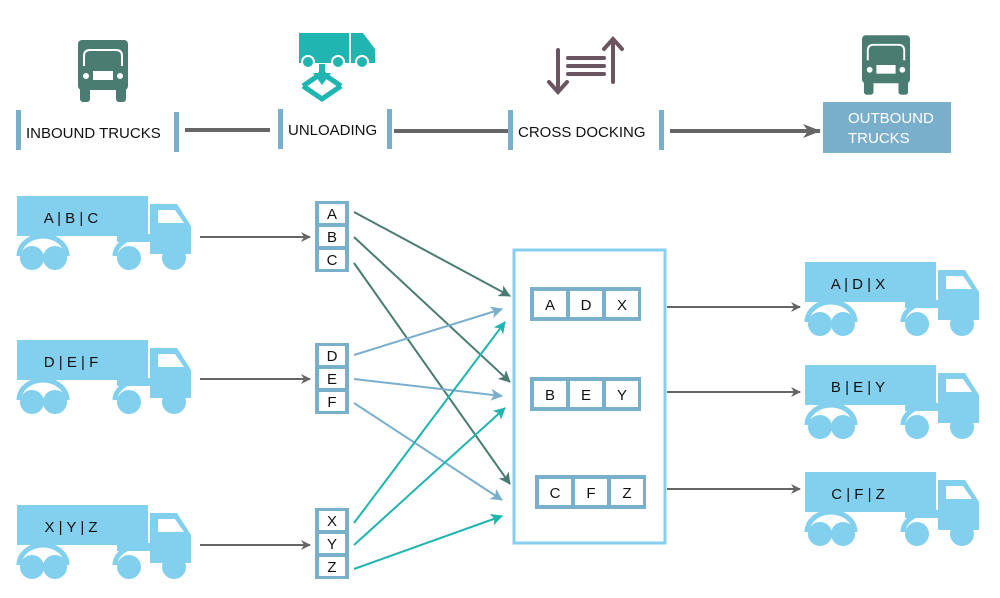 This screenshot has width=1000, height=598. I want to click on unloaded-stack: ABC, so click(332, 236).